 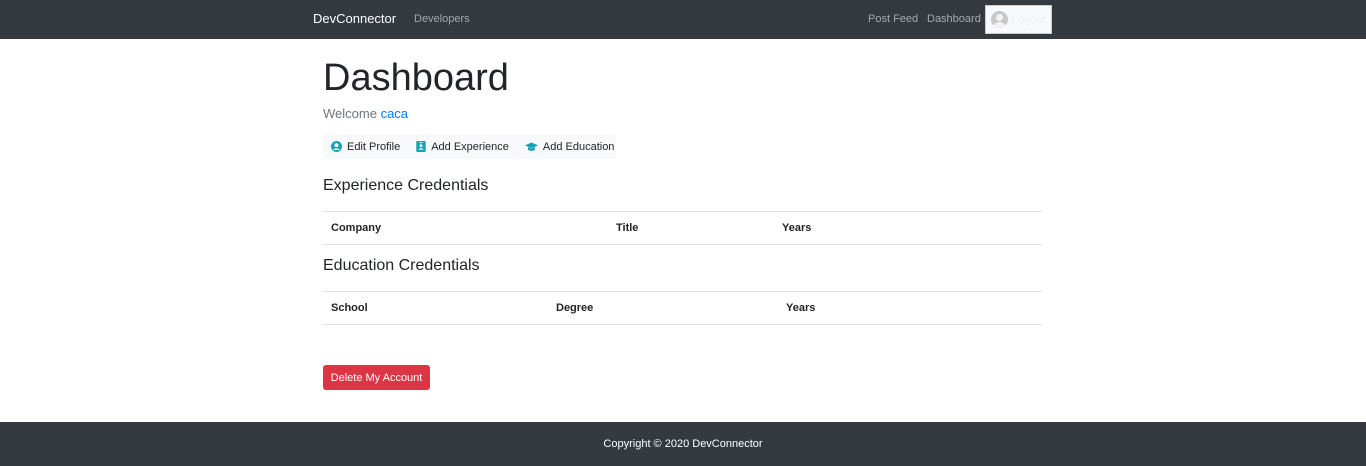 I want to click on column-header: Degree, so click(x=663, y=308).